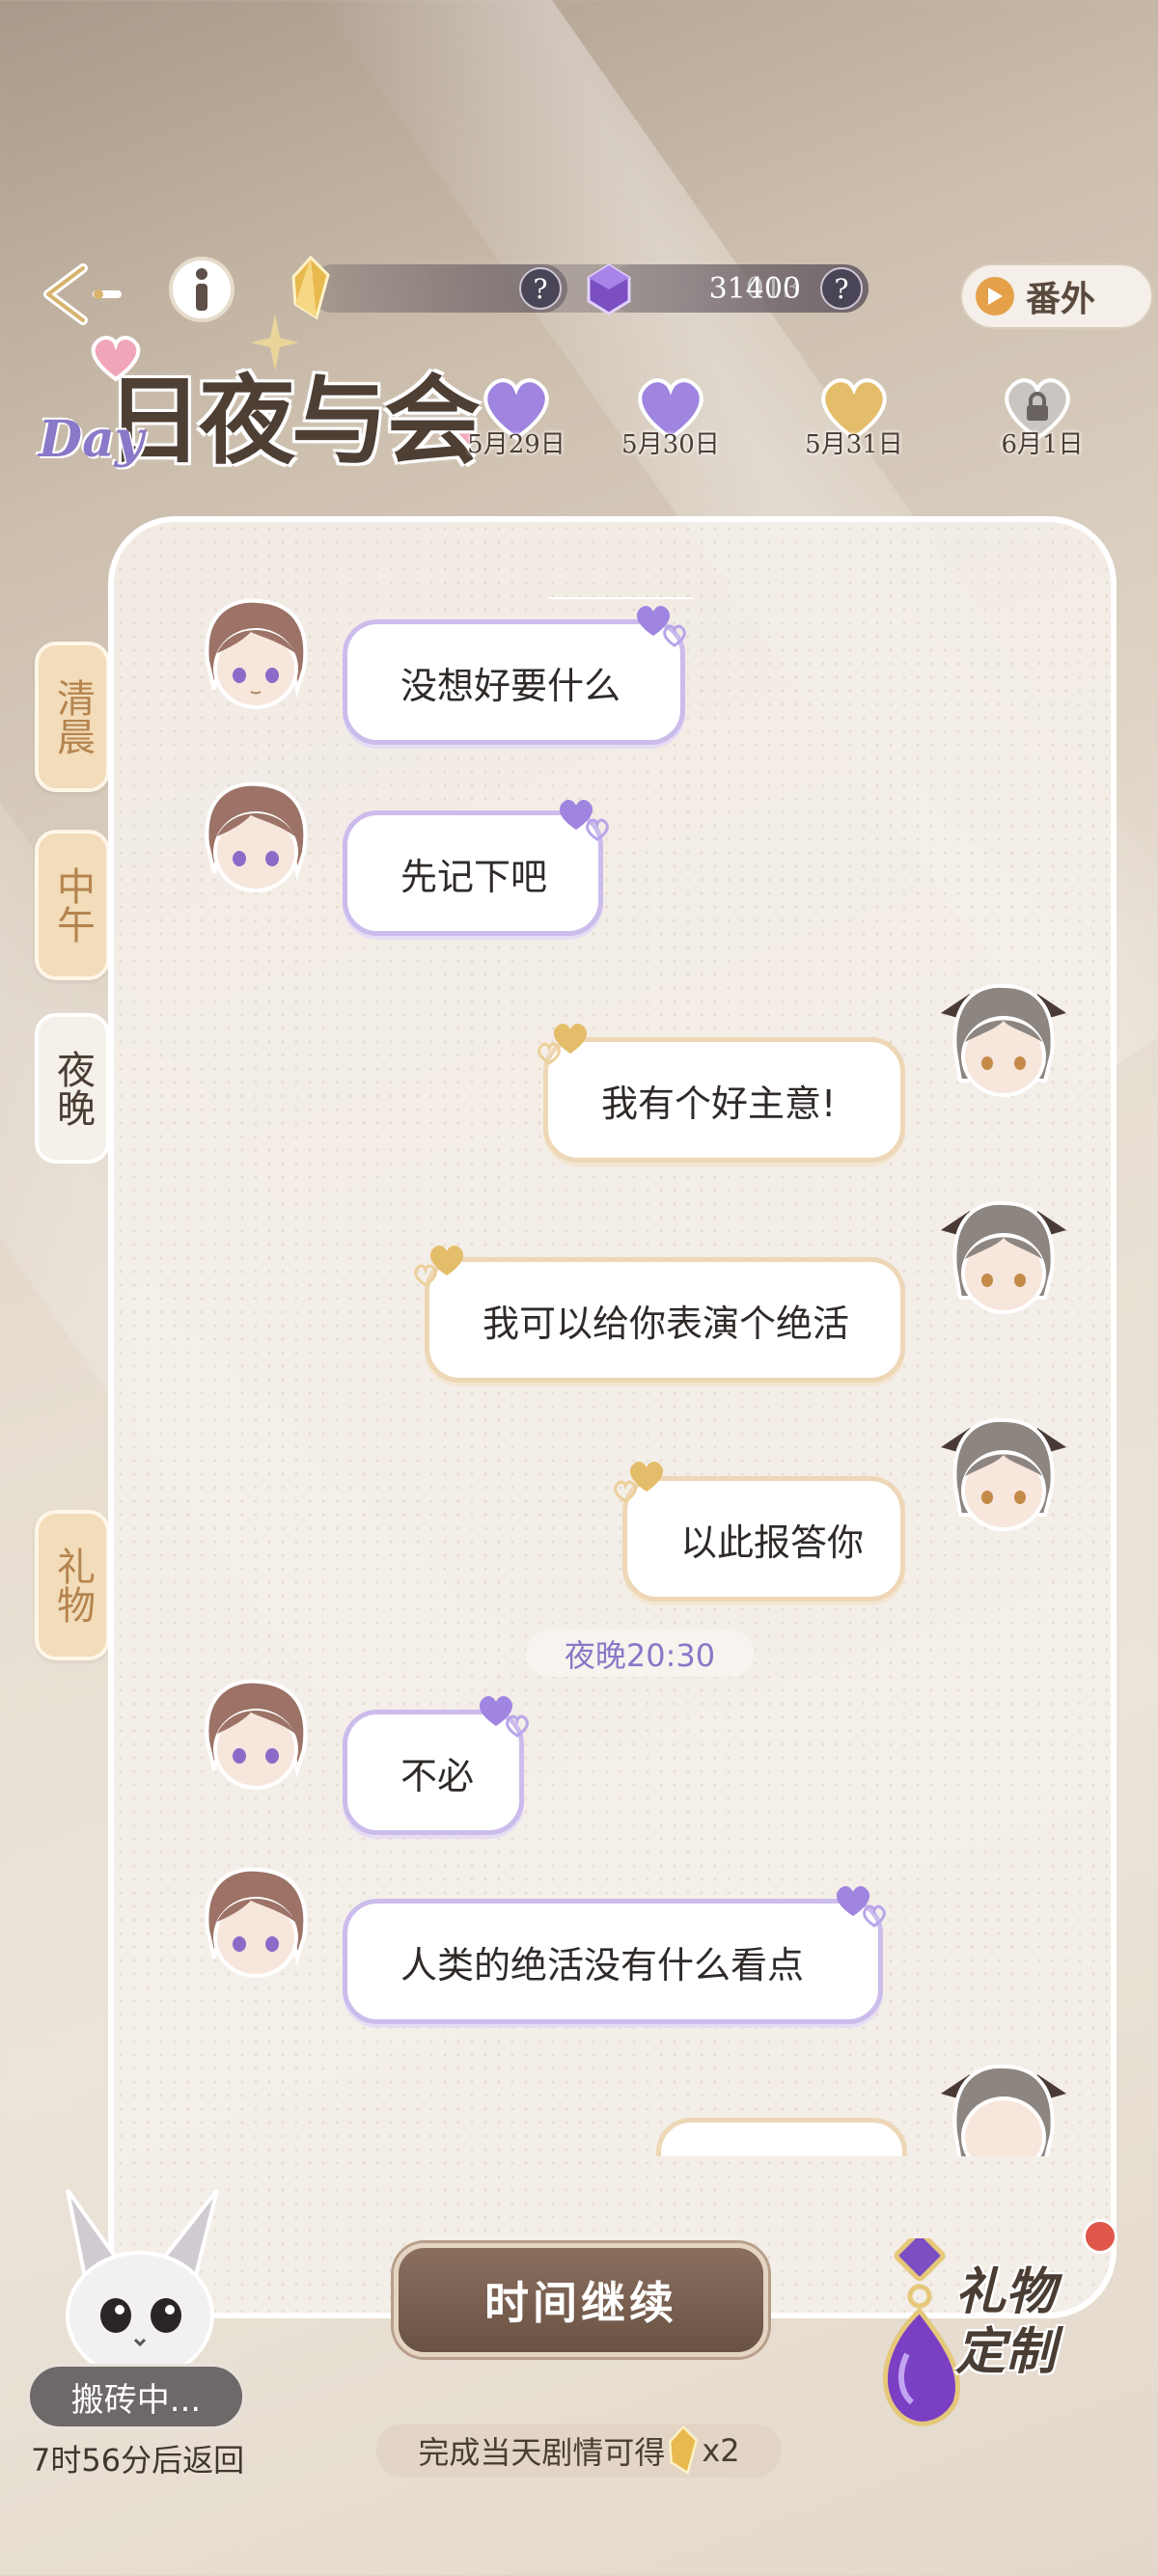  What do you see at coordinates (510, 685) in the screenshot?
I see `message-text: 没想好要什么` at bounding box center [510, 685].